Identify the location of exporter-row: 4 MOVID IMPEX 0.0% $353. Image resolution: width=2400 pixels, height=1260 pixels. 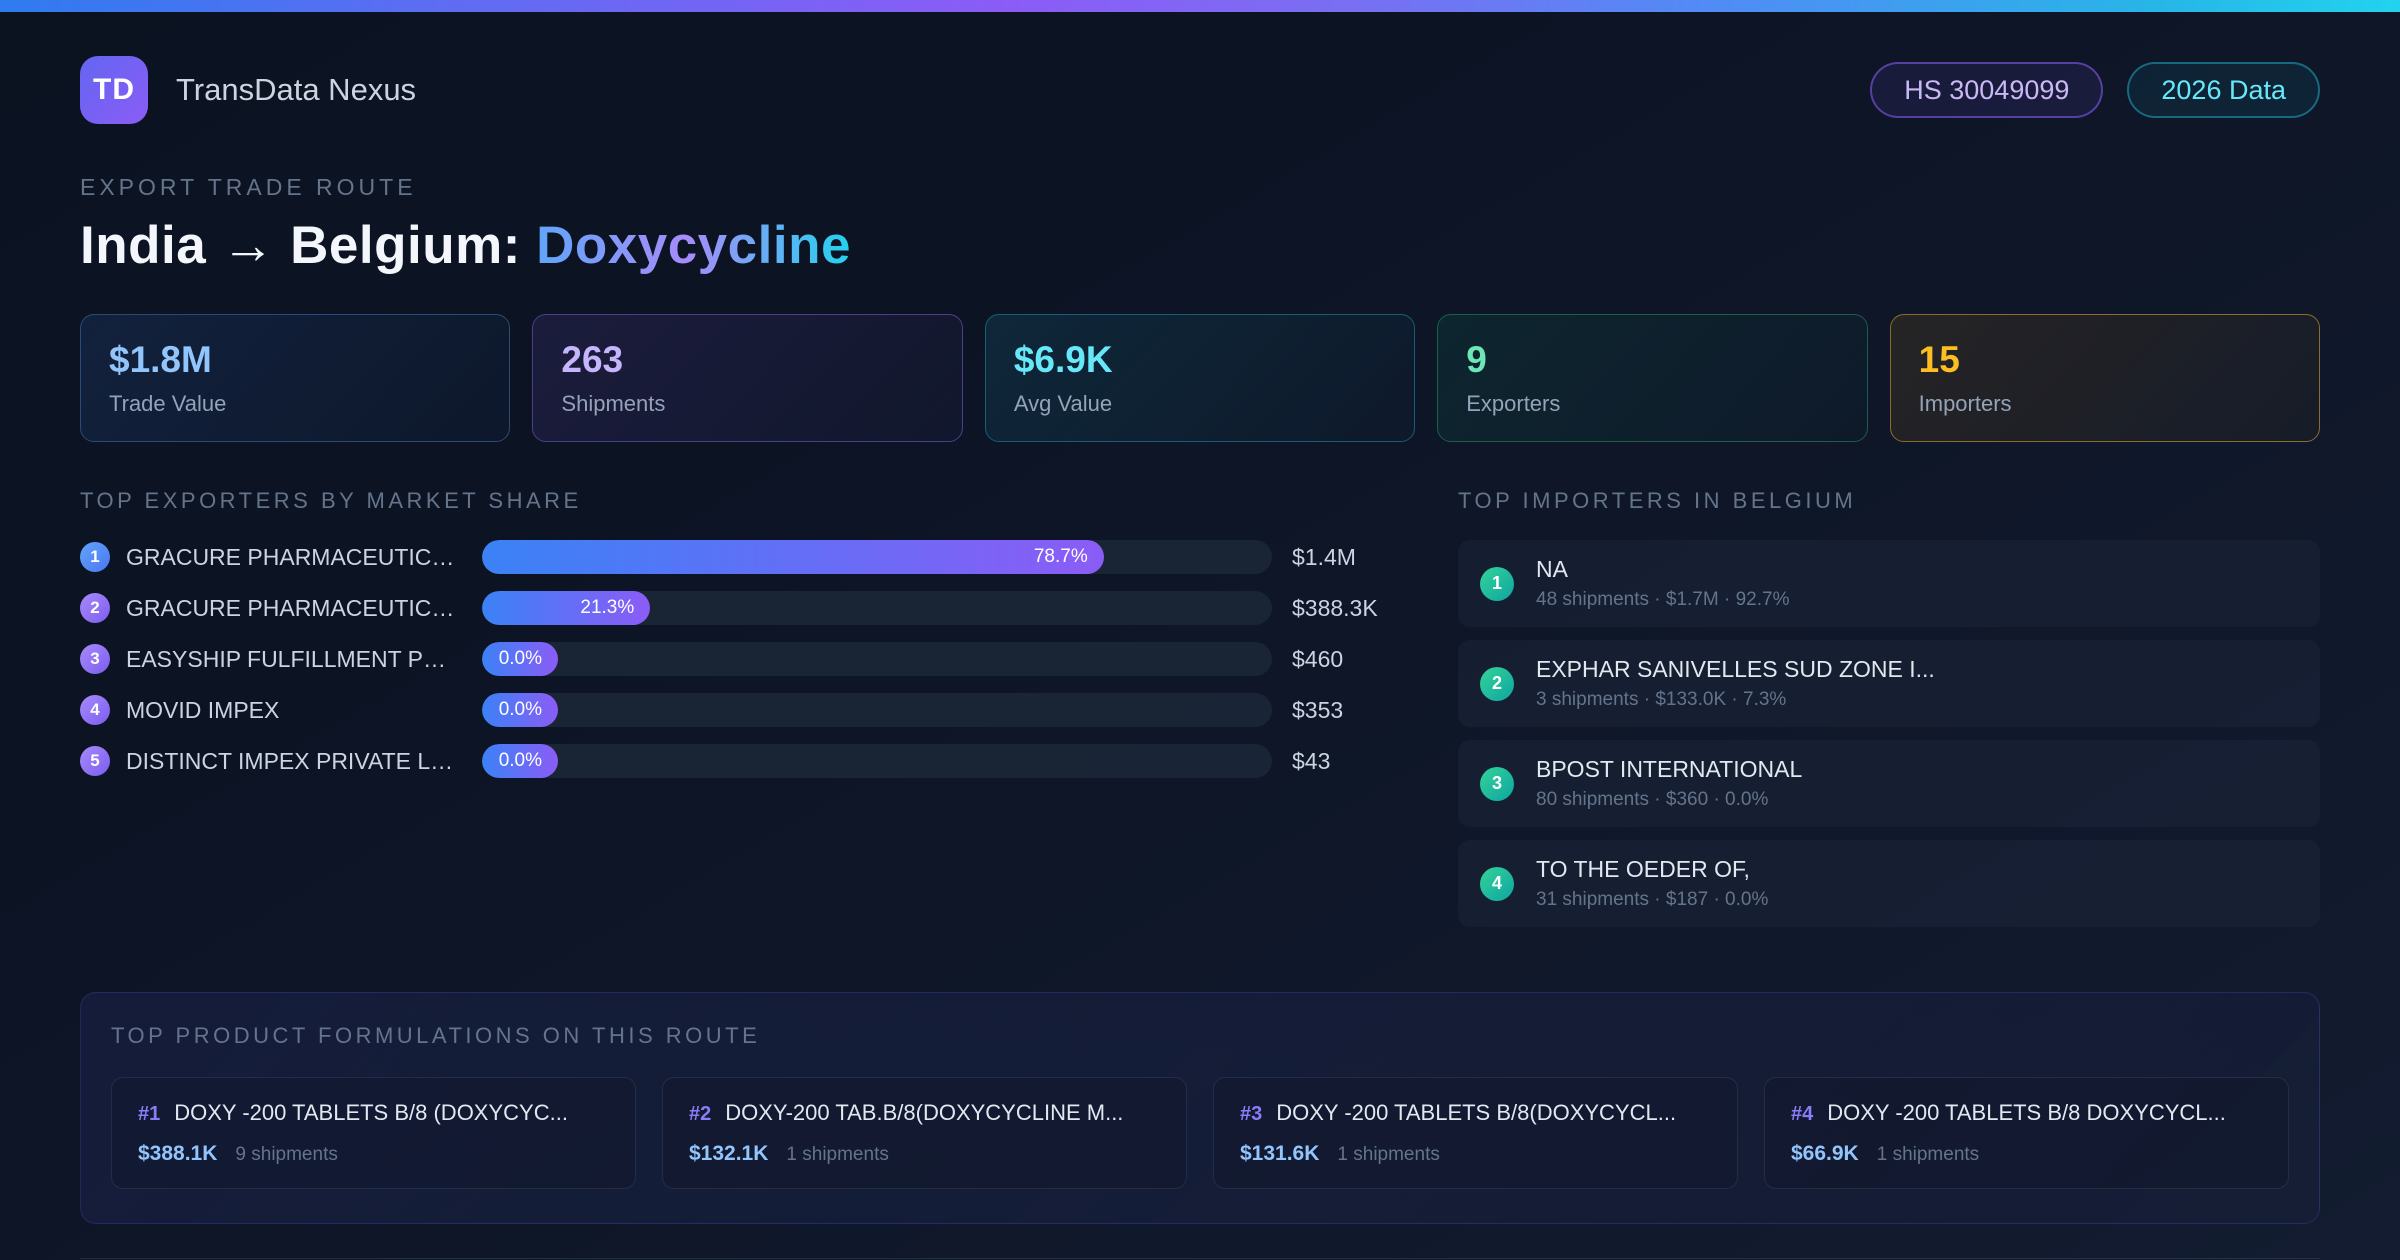
(740, 710).